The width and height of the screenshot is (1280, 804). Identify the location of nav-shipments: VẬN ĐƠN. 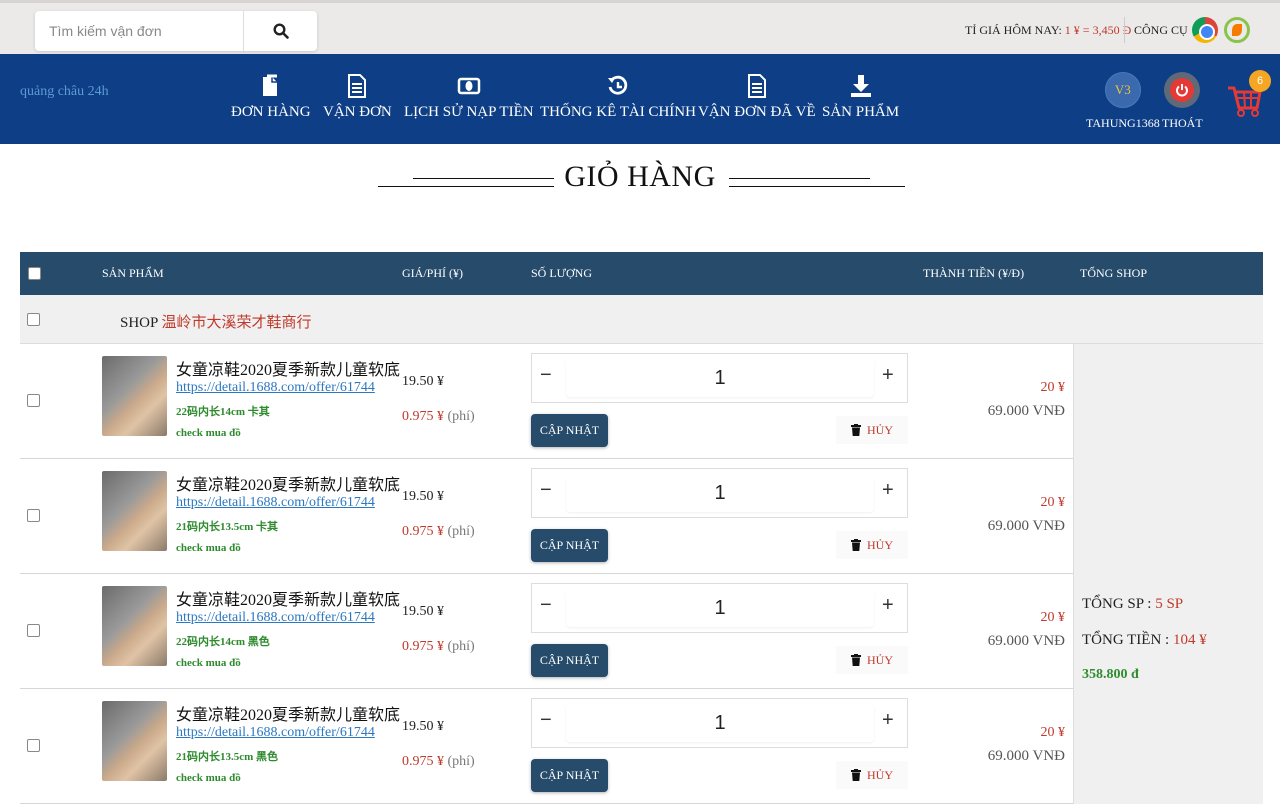
(357, 97).